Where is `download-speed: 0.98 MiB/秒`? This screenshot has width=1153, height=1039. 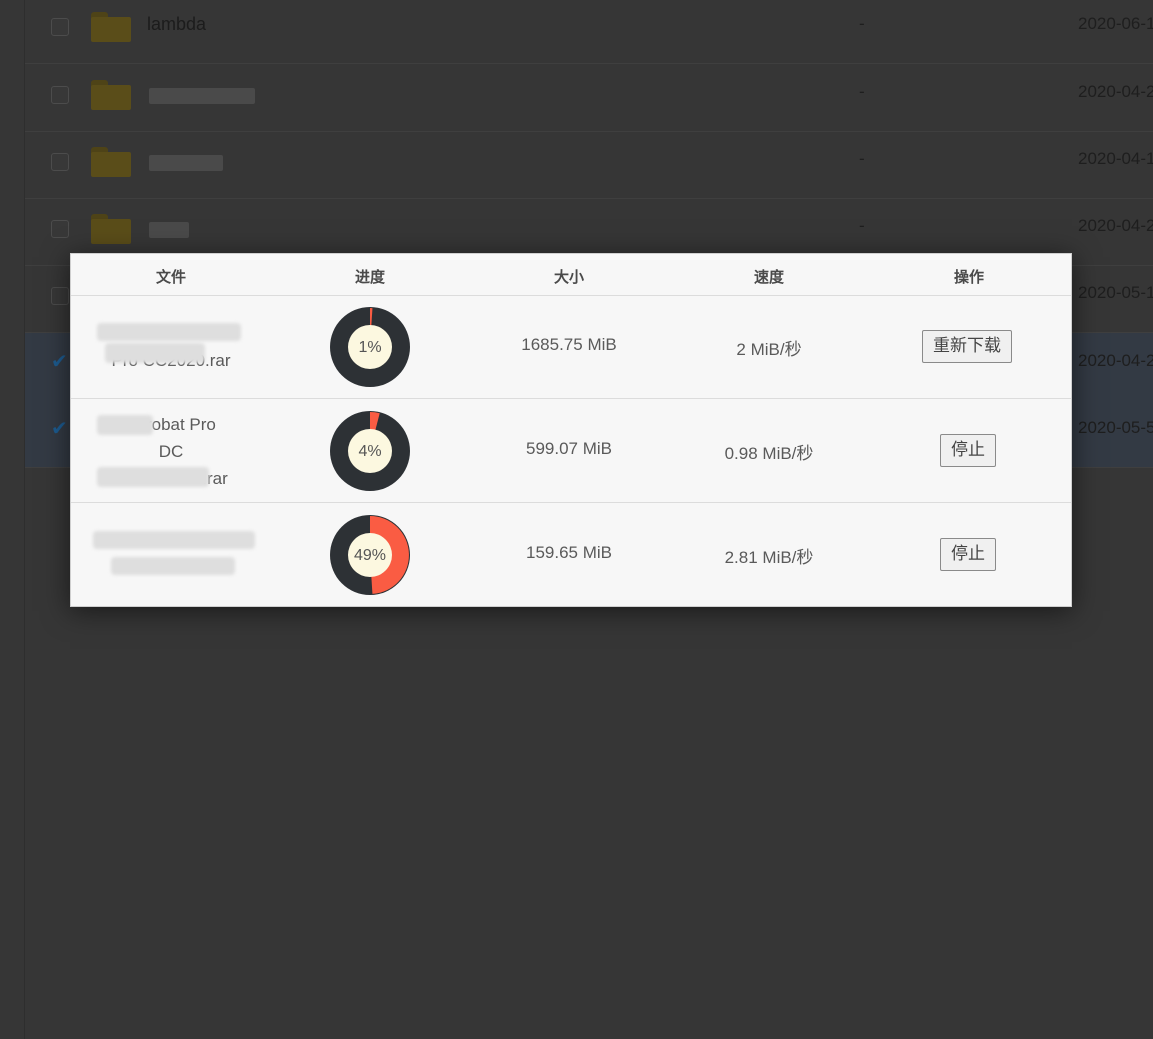 download-speed: 0.98 MiB/秒 is located at coordinates (769, 453).